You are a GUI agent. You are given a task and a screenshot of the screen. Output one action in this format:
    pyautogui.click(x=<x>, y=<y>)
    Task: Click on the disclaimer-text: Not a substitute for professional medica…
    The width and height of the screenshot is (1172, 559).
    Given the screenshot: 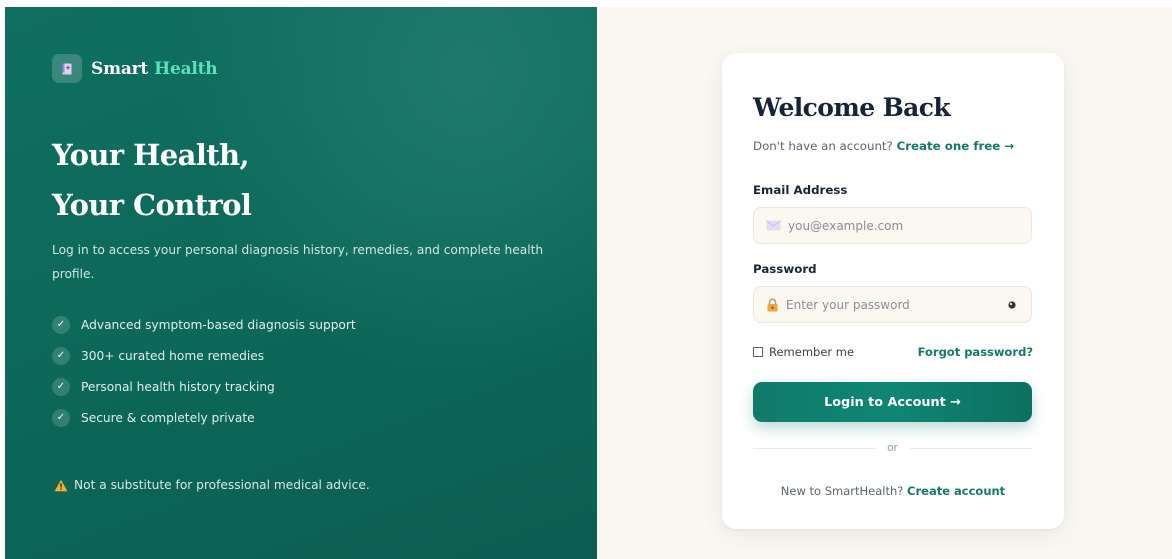 What is the action you would take?
    pyautogui.click(x=222, y=485)
    